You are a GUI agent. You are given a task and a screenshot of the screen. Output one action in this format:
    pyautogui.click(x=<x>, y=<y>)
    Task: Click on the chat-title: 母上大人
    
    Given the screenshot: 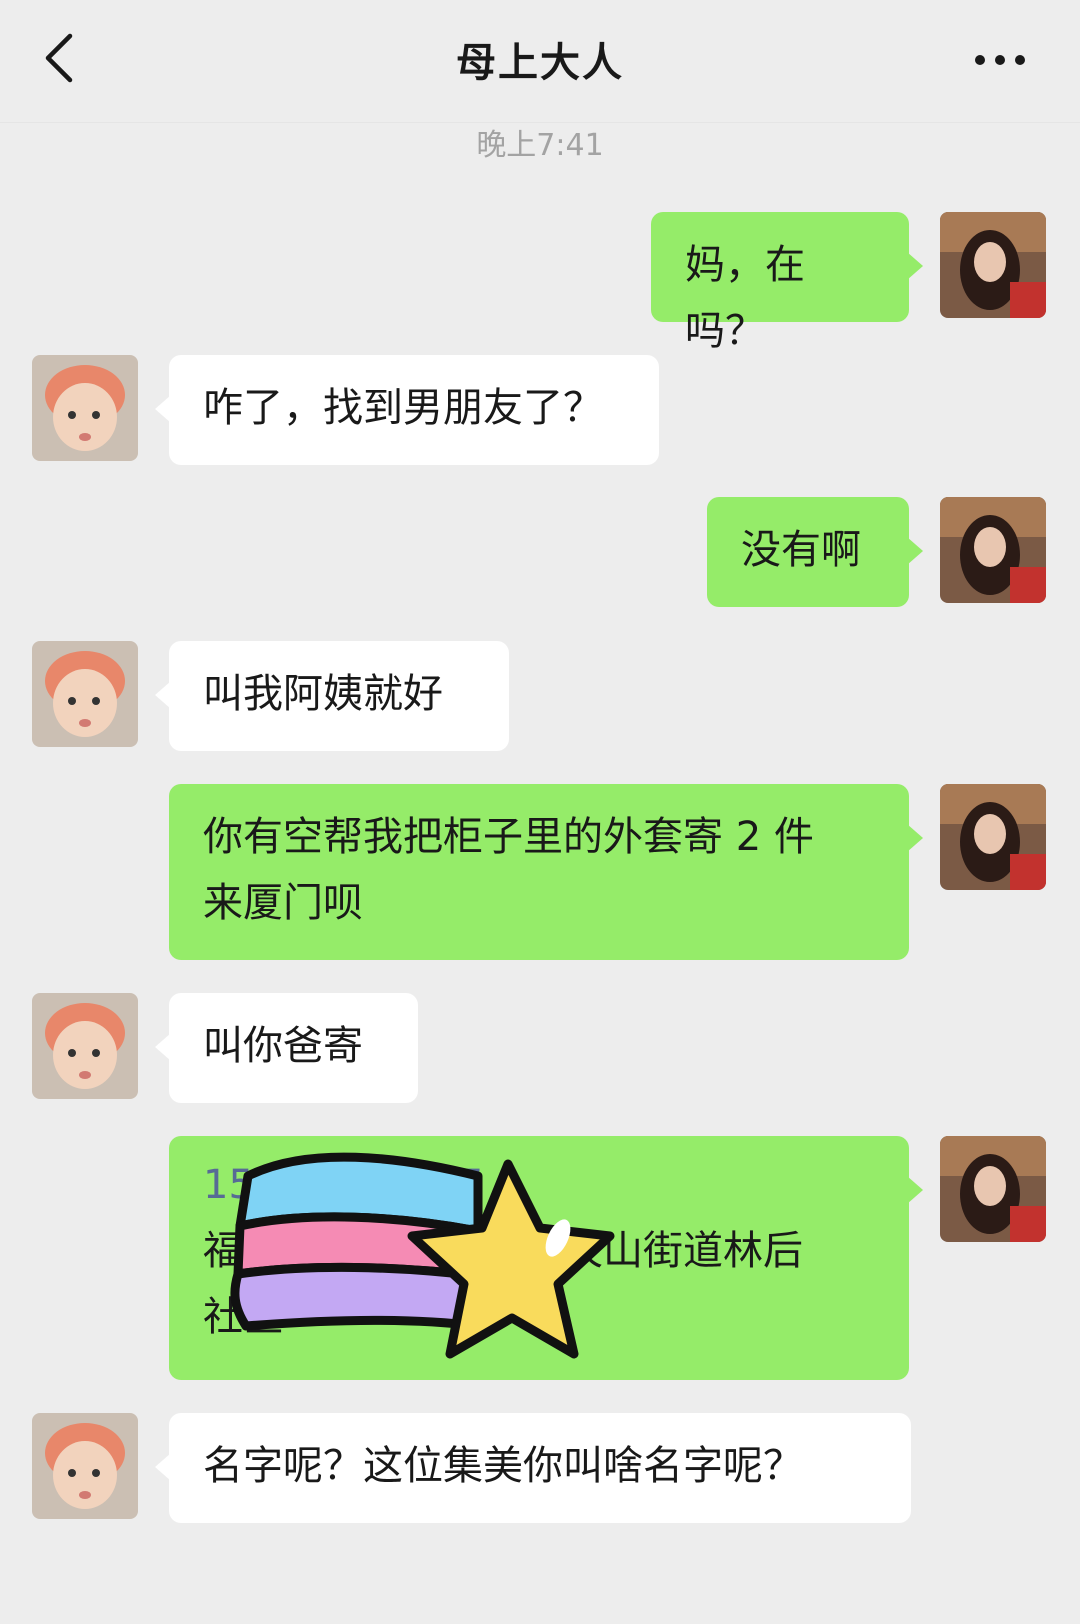 What is the action you would take?
    pyautogui.click(x=540, y=63)
    